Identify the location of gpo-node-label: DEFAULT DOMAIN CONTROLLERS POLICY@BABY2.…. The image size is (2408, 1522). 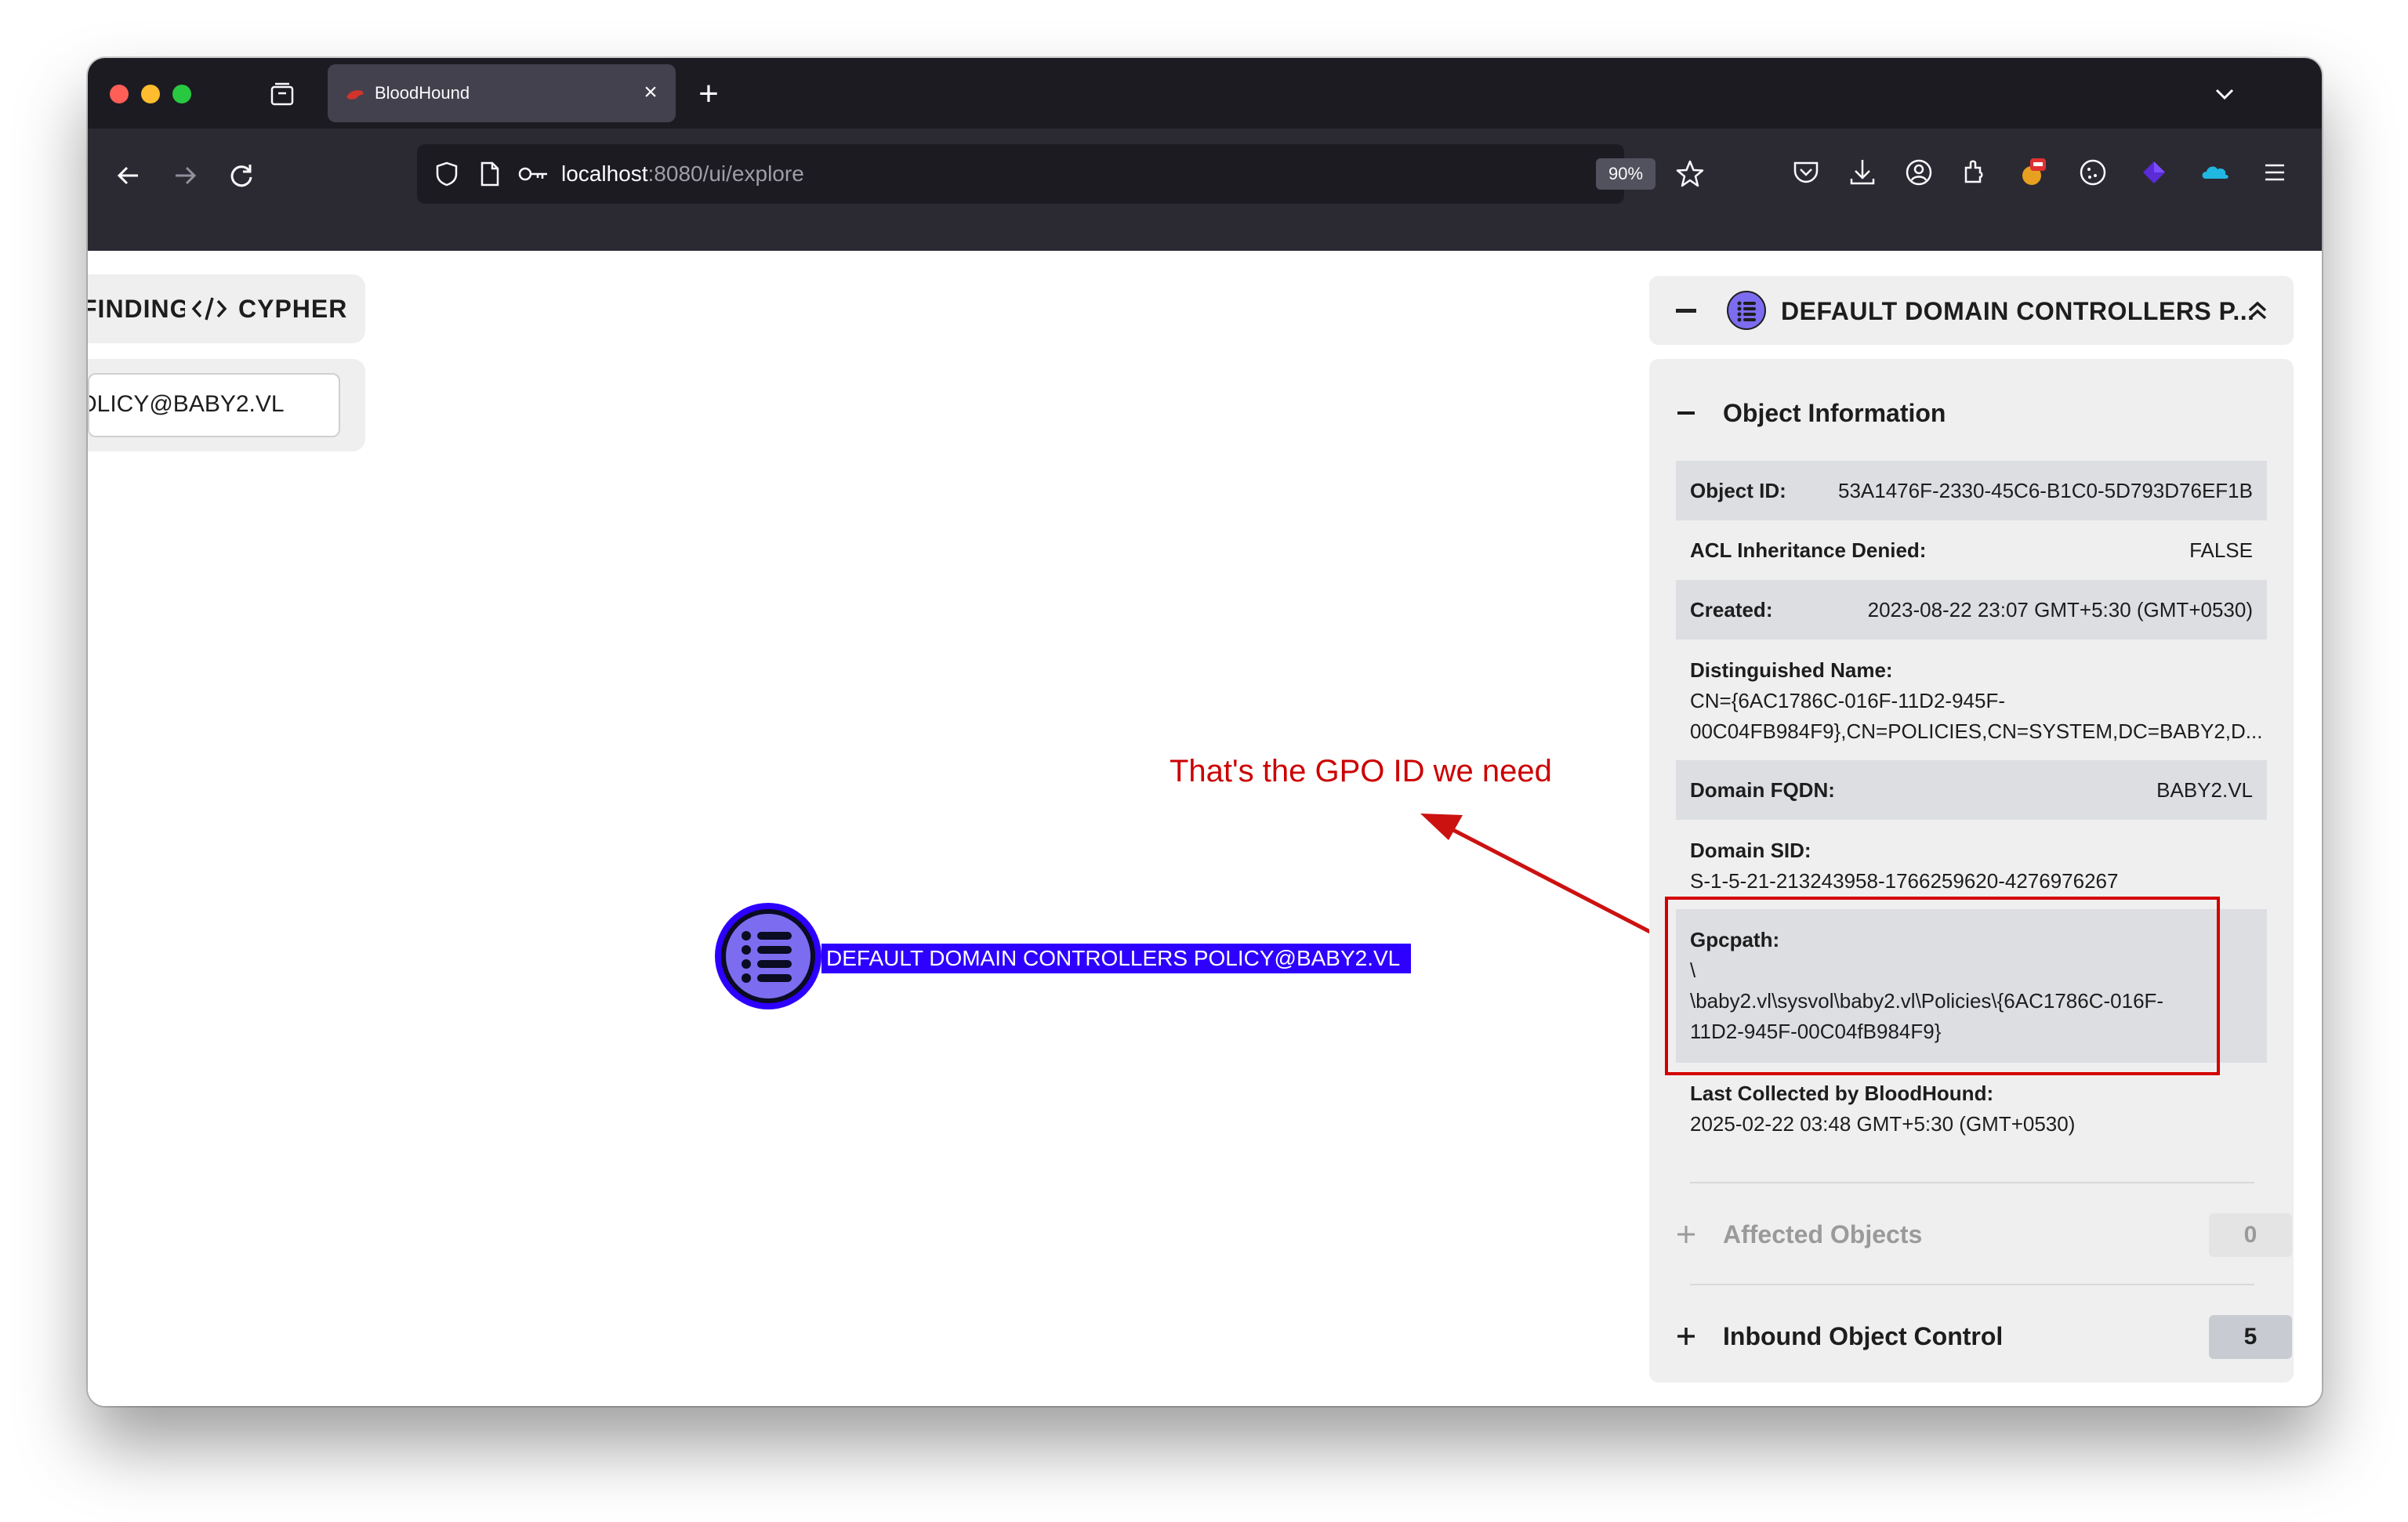
(1116, 958).